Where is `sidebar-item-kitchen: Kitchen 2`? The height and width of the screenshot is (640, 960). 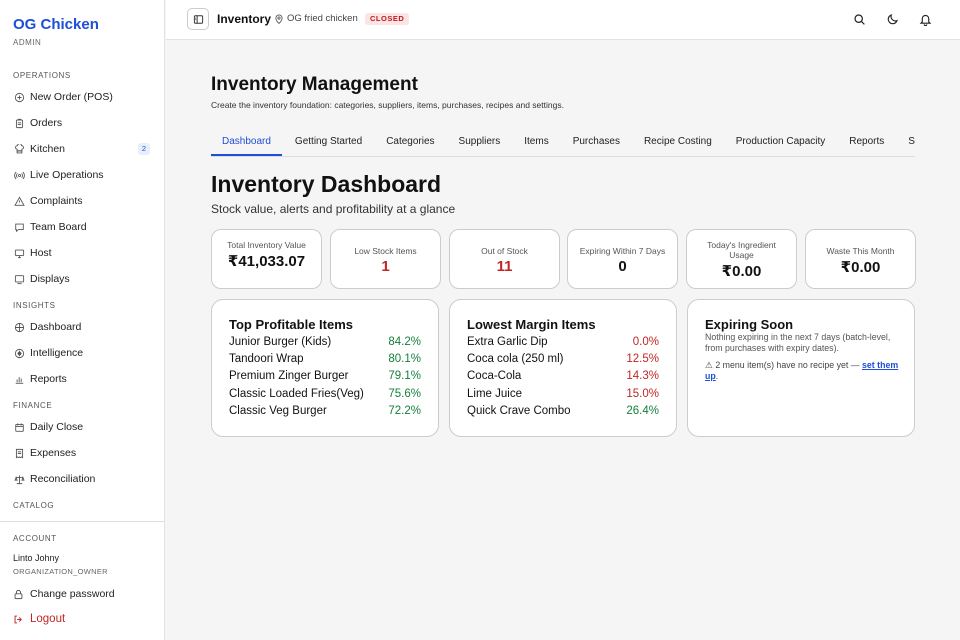 sidebar-item-kitchen: Kitchen 2 is located at coordinates (82, 149).